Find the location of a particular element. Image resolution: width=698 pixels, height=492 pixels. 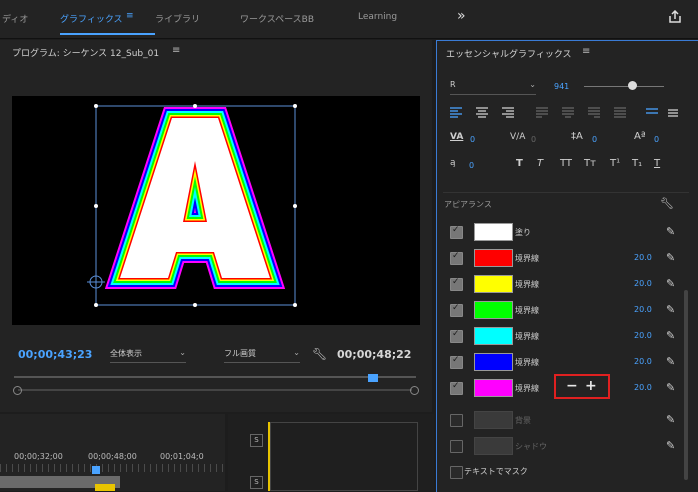

tsume-value: 0 is located at coordinates (471, 165).